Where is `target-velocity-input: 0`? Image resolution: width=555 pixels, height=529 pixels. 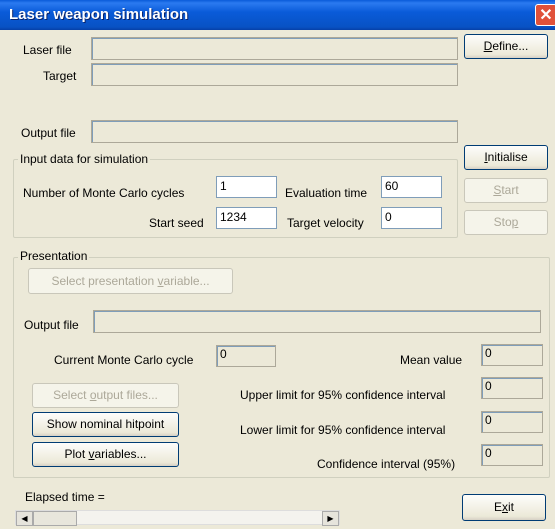 target-velocity-input: 0 is located at coordinates (411, 218).